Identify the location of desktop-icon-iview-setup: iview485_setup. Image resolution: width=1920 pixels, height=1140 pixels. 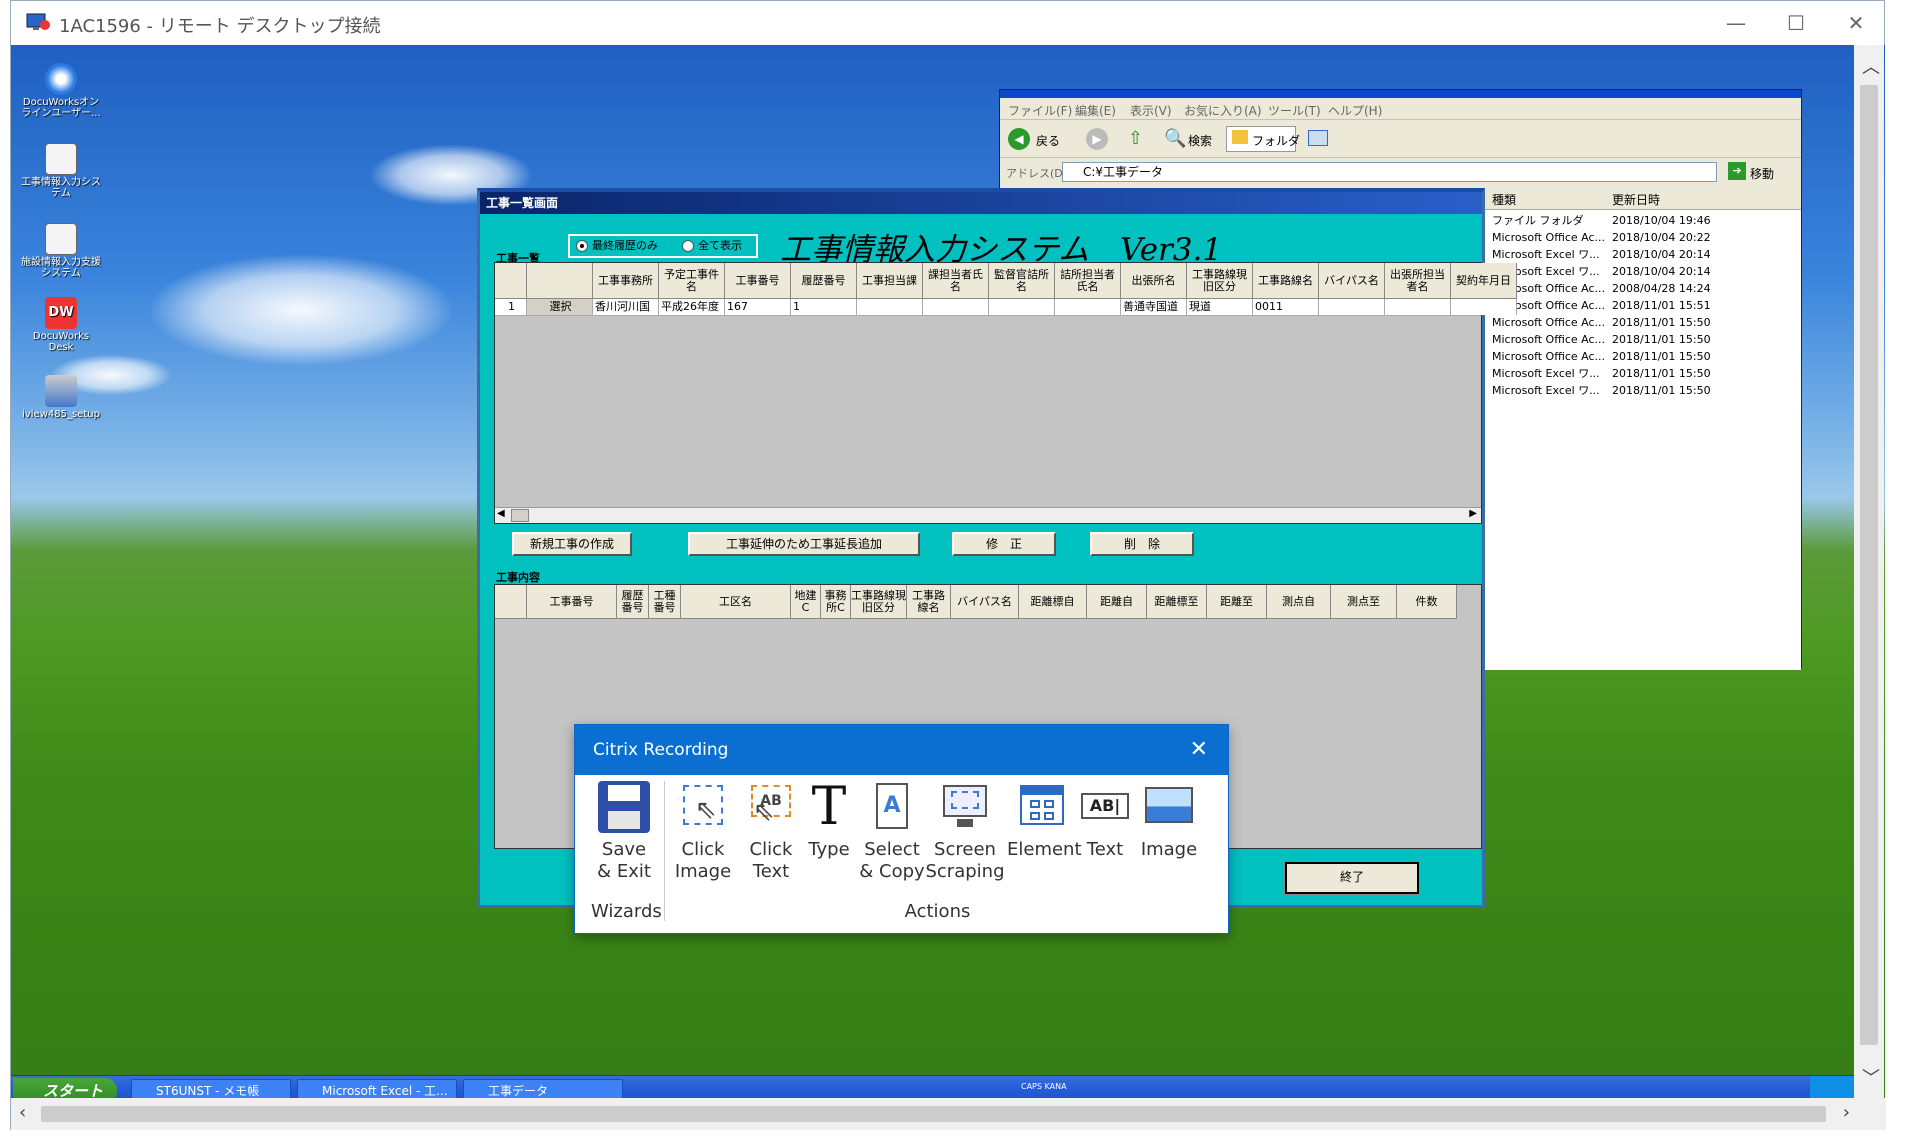
(61, 397).